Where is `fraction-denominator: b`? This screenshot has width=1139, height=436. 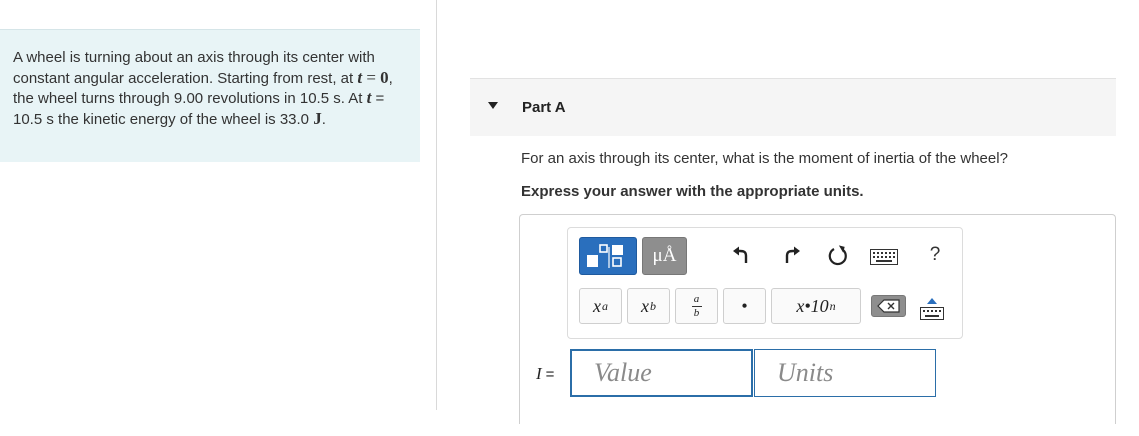 fraction-denominator: b is located at coordinates (696, 312).